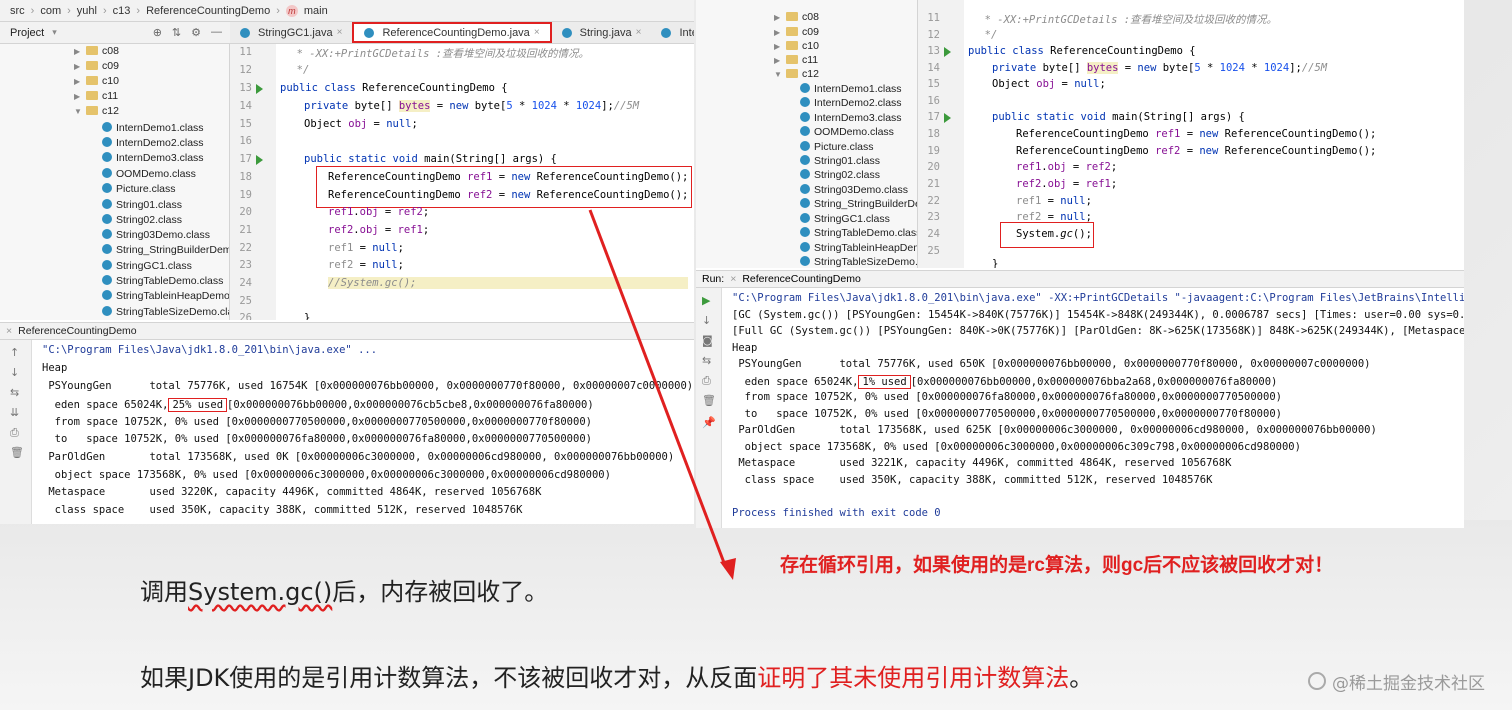 This screenshot has height=710, width=1512. Describe the element at coordinates (54, 32) in the screenshot. I see `chevron-down-icon: ▾` at that location.